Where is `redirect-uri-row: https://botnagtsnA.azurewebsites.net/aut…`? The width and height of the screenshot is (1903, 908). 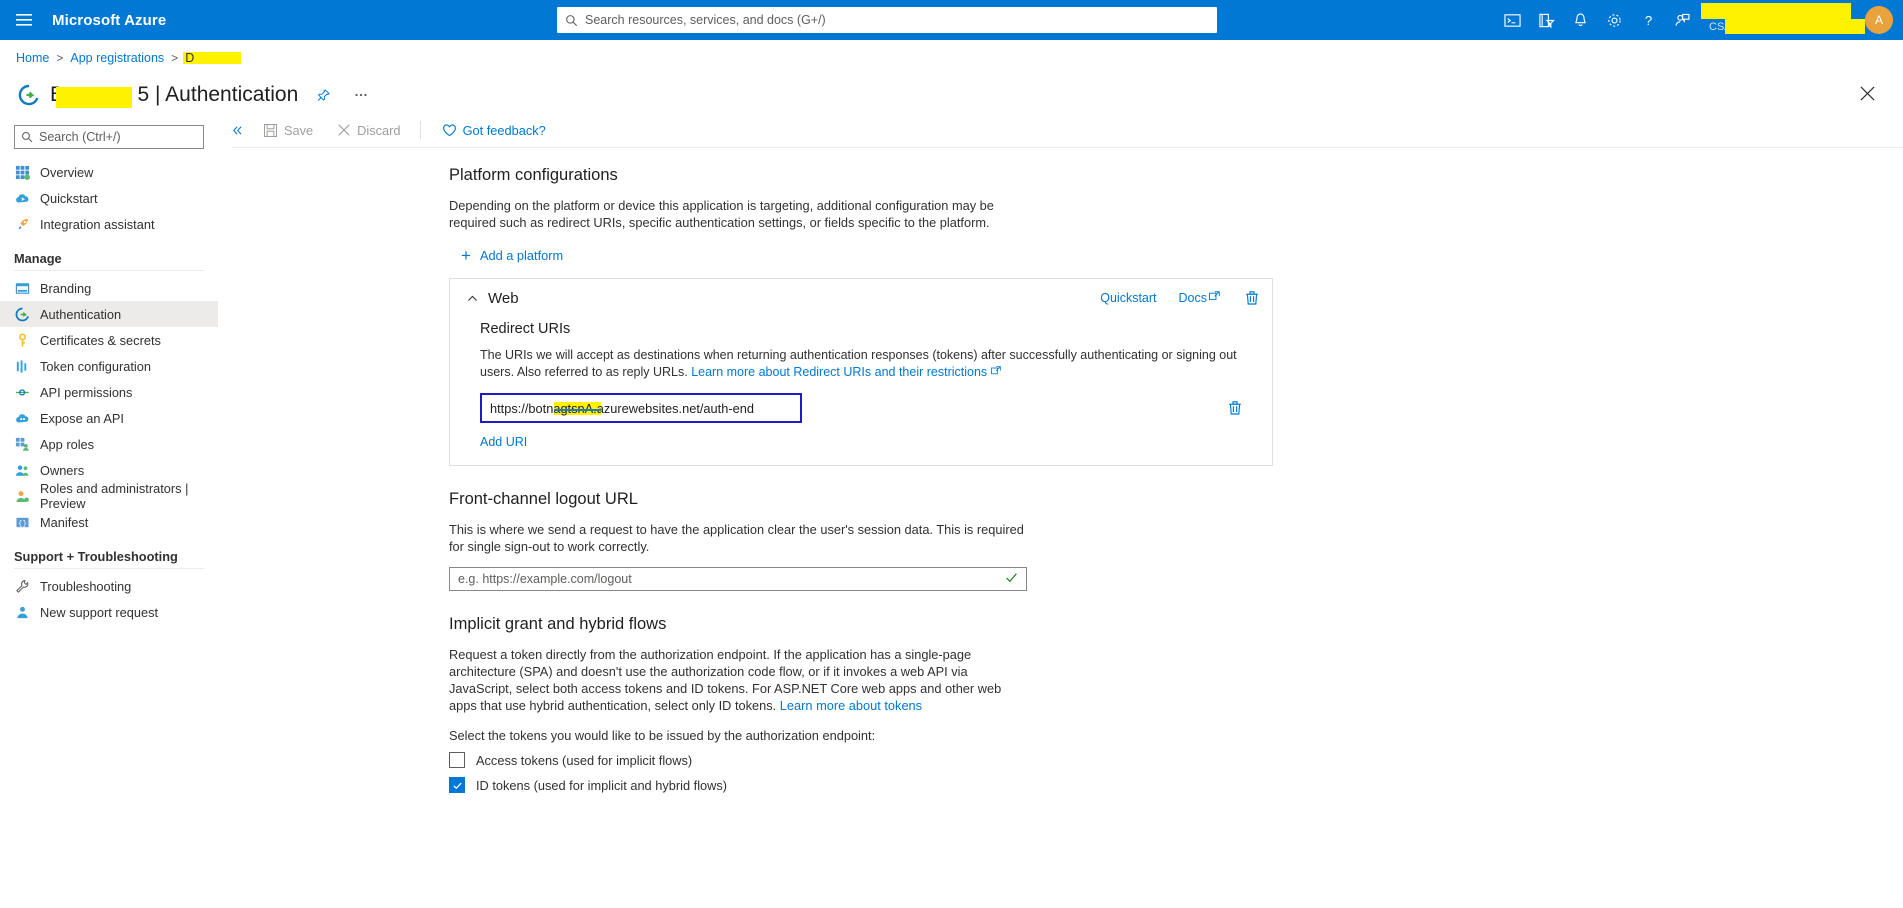 redirect-uri-row: https://botnagtsnA.azurewebsites.net/aut… is located at coordinates (869, 408).